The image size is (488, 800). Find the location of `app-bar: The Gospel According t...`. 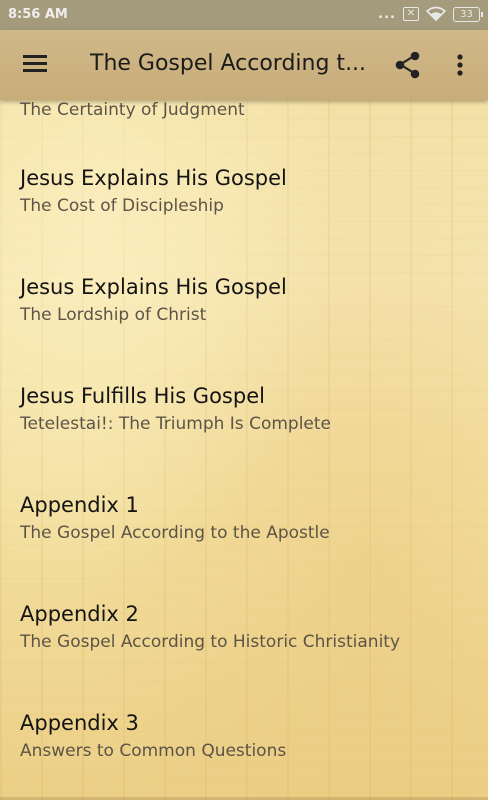

app-bar: The Gospel According t... is located at coordinates (244, 65).